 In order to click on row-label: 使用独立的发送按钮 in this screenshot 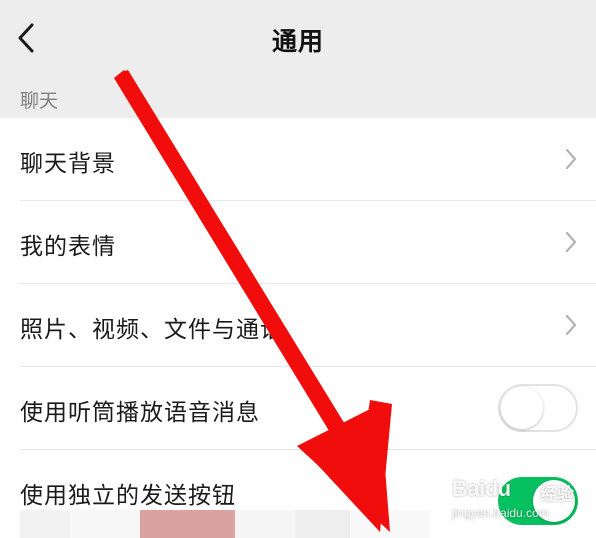, I will do `click(128, 496)`.